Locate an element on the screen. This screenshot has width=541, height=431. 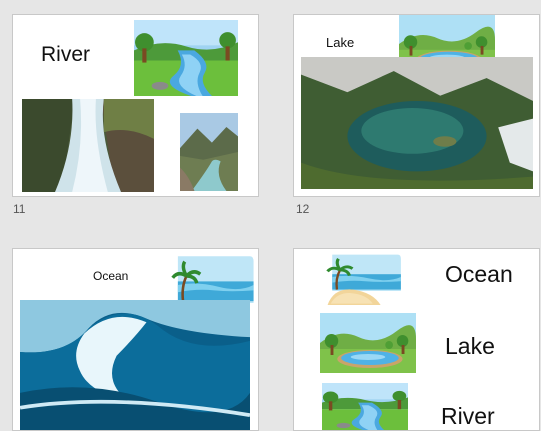
cartoon-lake-picture is located at coordinates (368, 343).